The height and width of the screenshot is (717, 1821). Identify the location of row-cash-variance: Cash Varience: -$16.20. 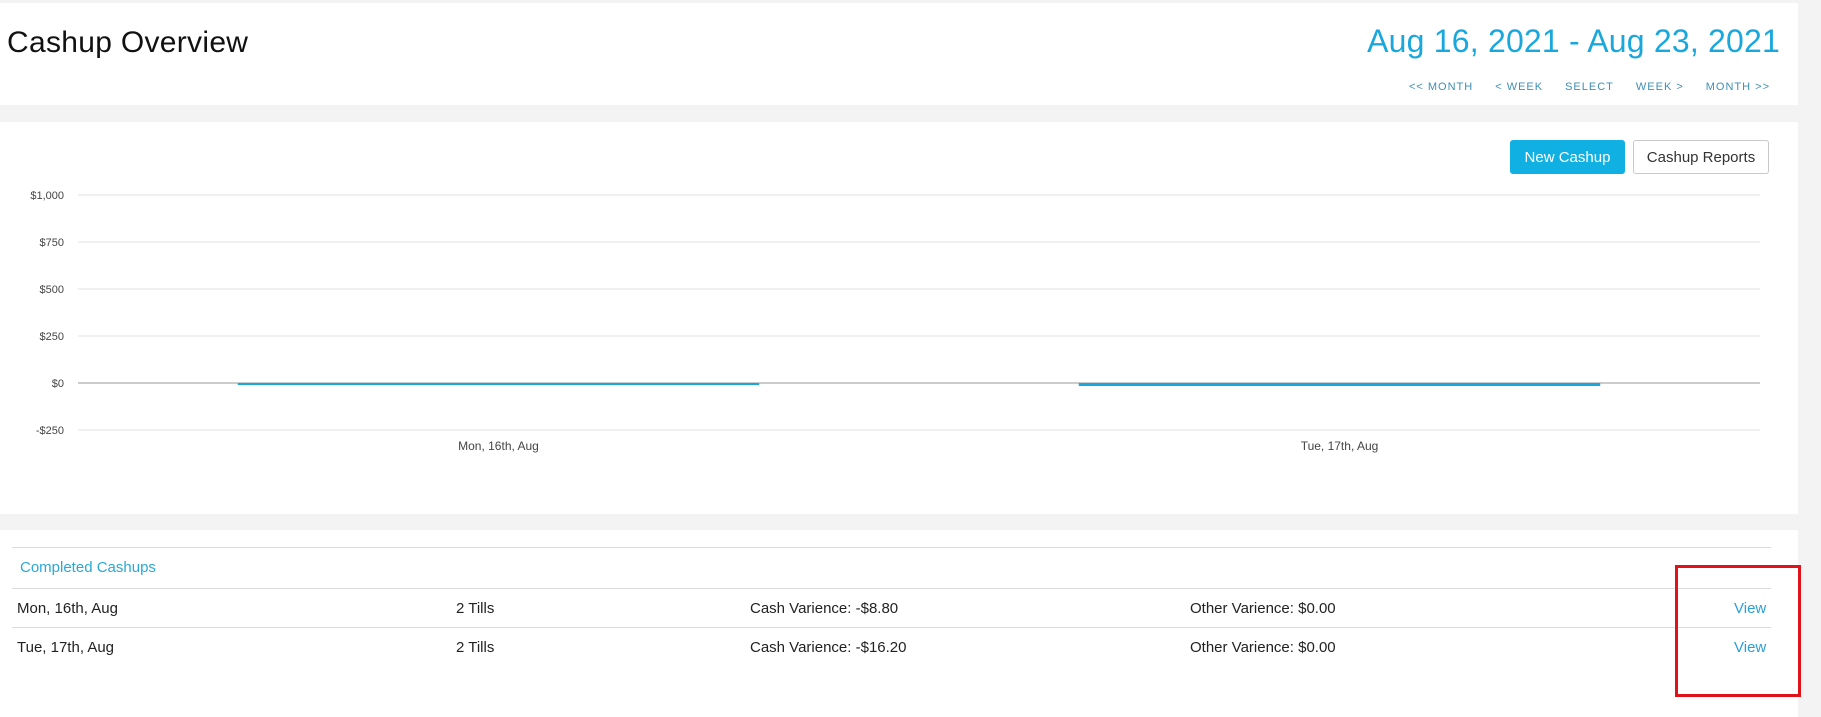
(828, 647).